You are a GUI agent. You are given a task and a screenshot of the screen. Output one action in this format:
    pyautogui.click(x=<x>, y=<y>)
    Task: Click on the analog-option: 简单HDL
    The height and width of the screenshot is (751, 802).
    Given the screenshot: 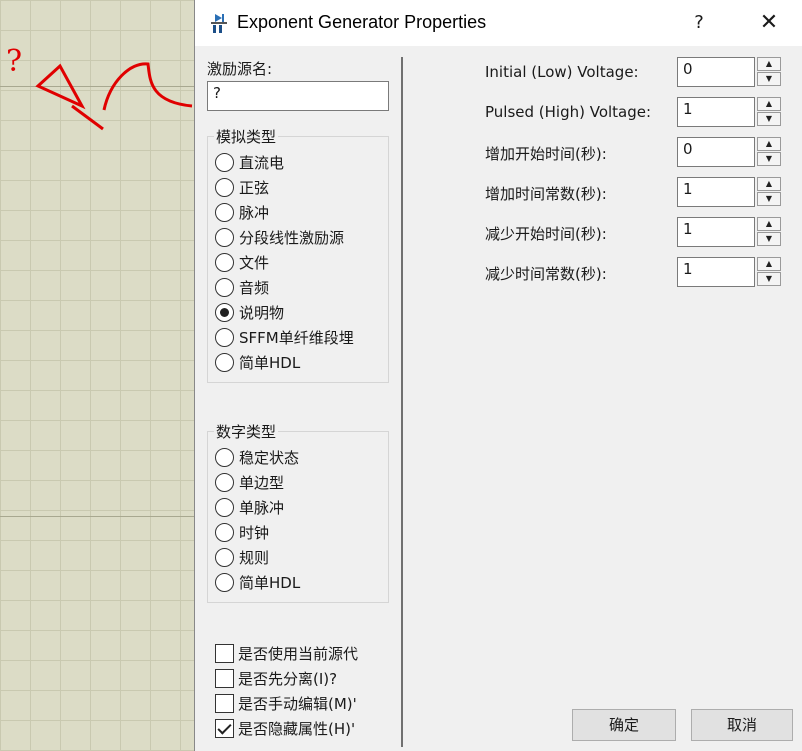 What is the action you would take?
    pyautogui.click(x=257, y=362)
    